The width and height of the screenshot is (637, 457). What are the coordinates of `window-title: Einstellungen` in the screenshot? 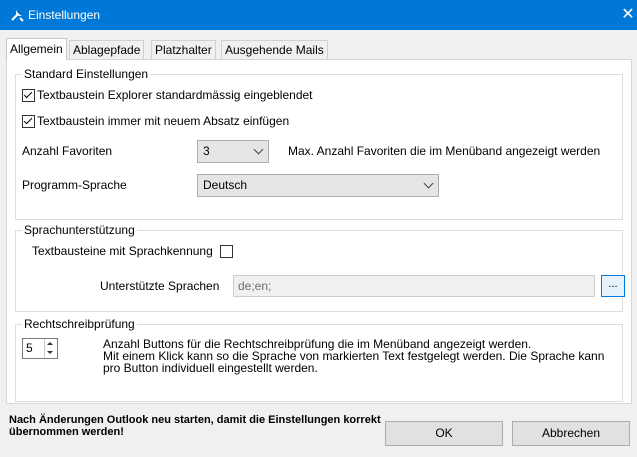 It's located at (64, 15).